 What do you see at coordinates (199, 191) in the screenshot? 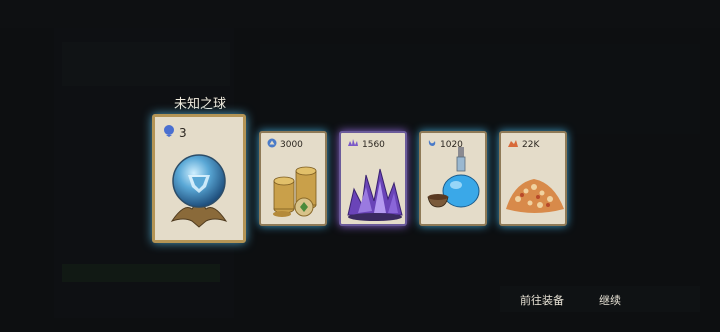
I see `orb-icon` at bounding box center [199, 191].